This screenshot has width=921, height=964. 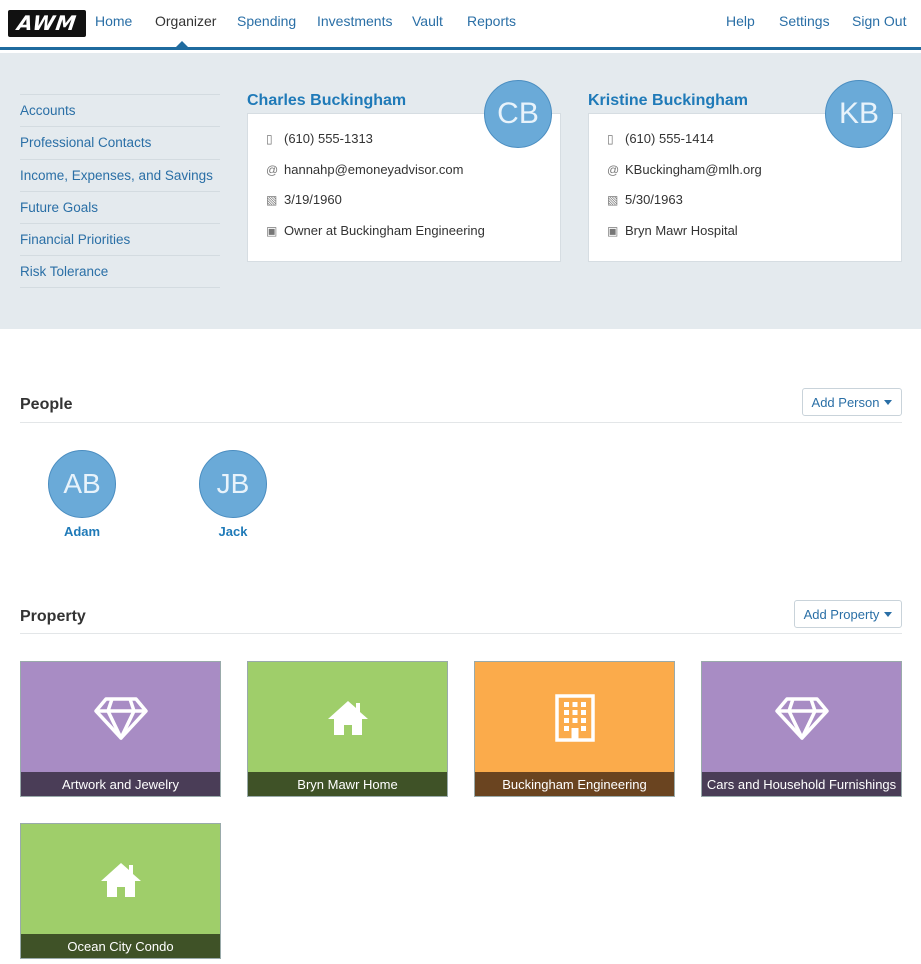 I want to click on work-value: Bryn Mawr Hospital, so click(x=681, y=230).